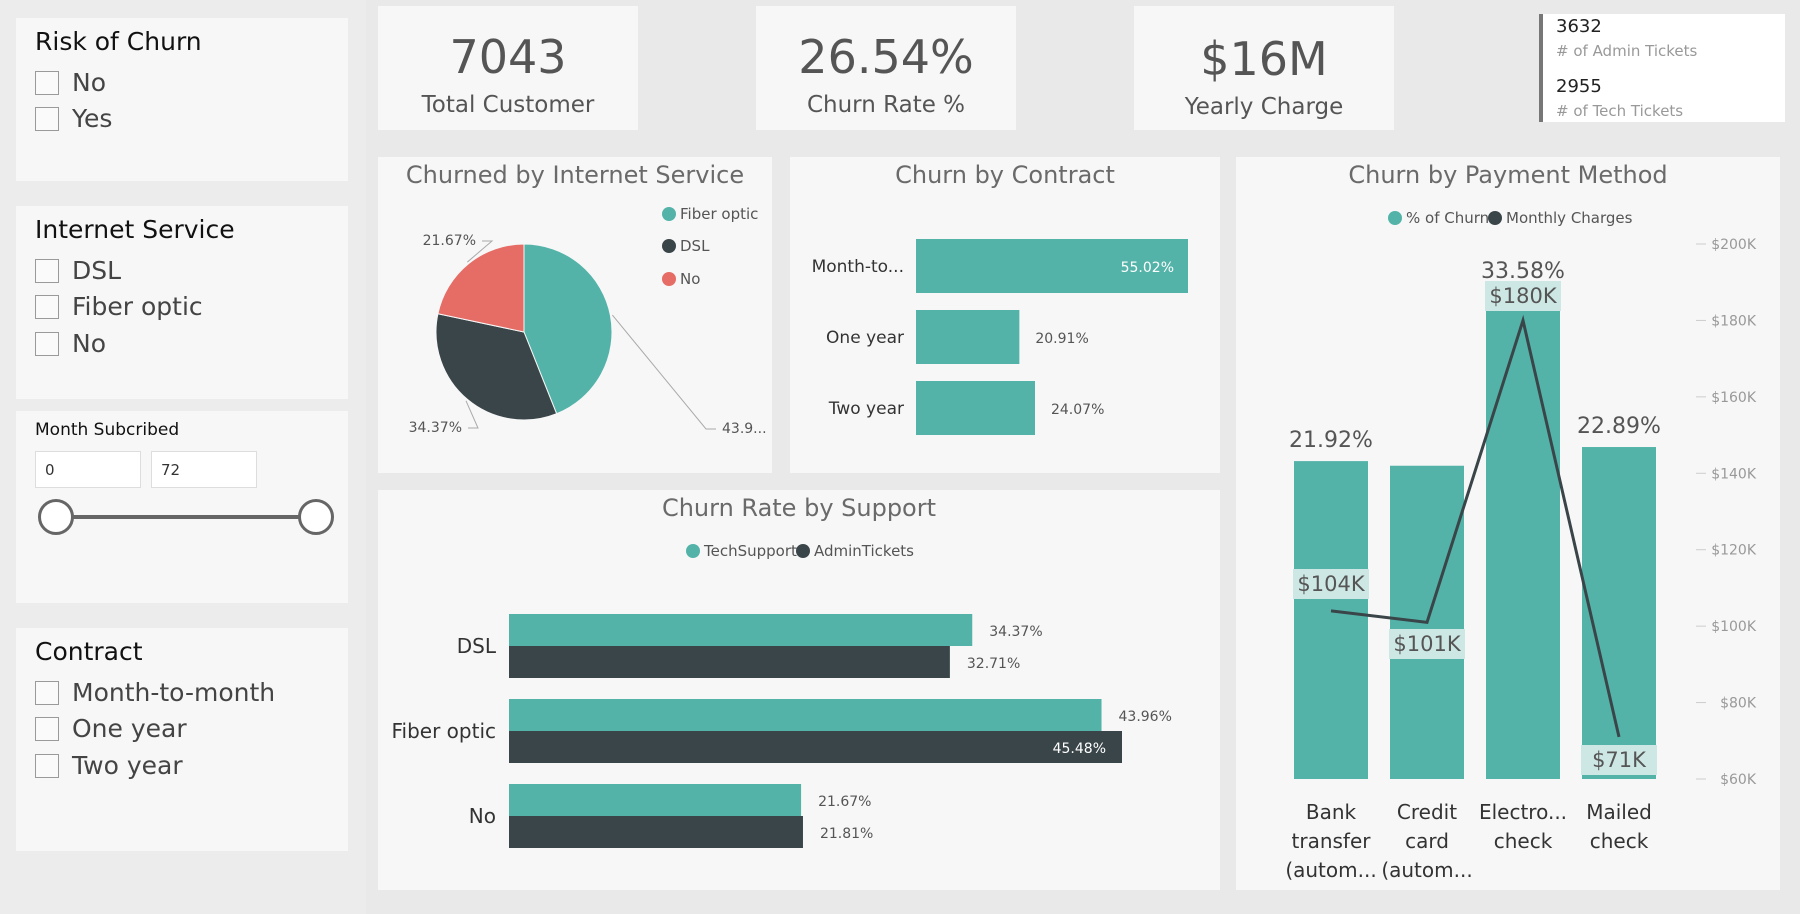 This screenshot has height=914, width=1800. What do you see at coordinates (1734, 245) in the screenshot?
I see `axis-tick-label: $200K` at bounding box center [1734, 245].